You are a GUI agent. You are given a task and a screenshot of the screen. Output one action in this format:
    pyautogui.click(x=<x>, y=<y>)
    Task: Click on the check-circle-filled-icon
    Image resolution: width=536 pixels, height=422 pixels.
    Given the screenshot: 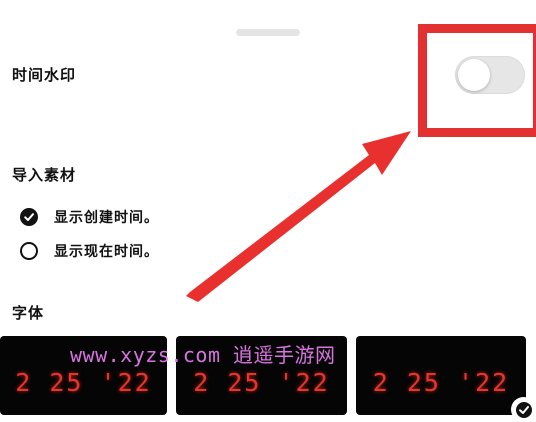 What is the action you would take?
    pyautogui.click(x=29, y=217)
    